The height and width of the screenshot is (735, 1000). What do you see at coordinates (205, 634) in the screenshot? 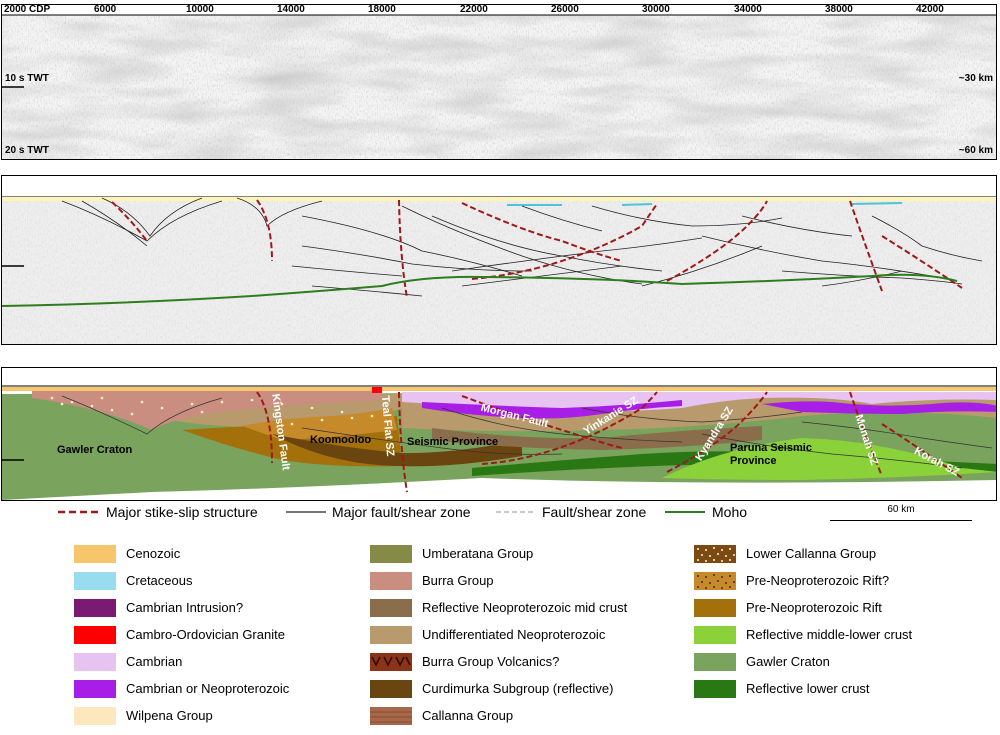
I see `legend-label: Cambro-Ordovician Granite` at bounding box center [205, 634].